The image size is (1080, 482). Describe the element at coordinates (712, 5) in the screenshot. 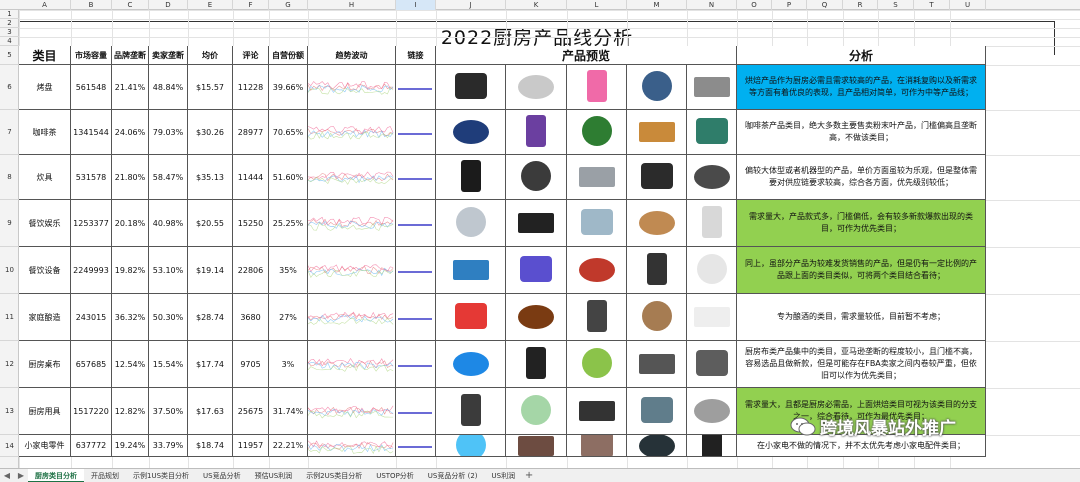

I see `column-header-n: N` at that location.